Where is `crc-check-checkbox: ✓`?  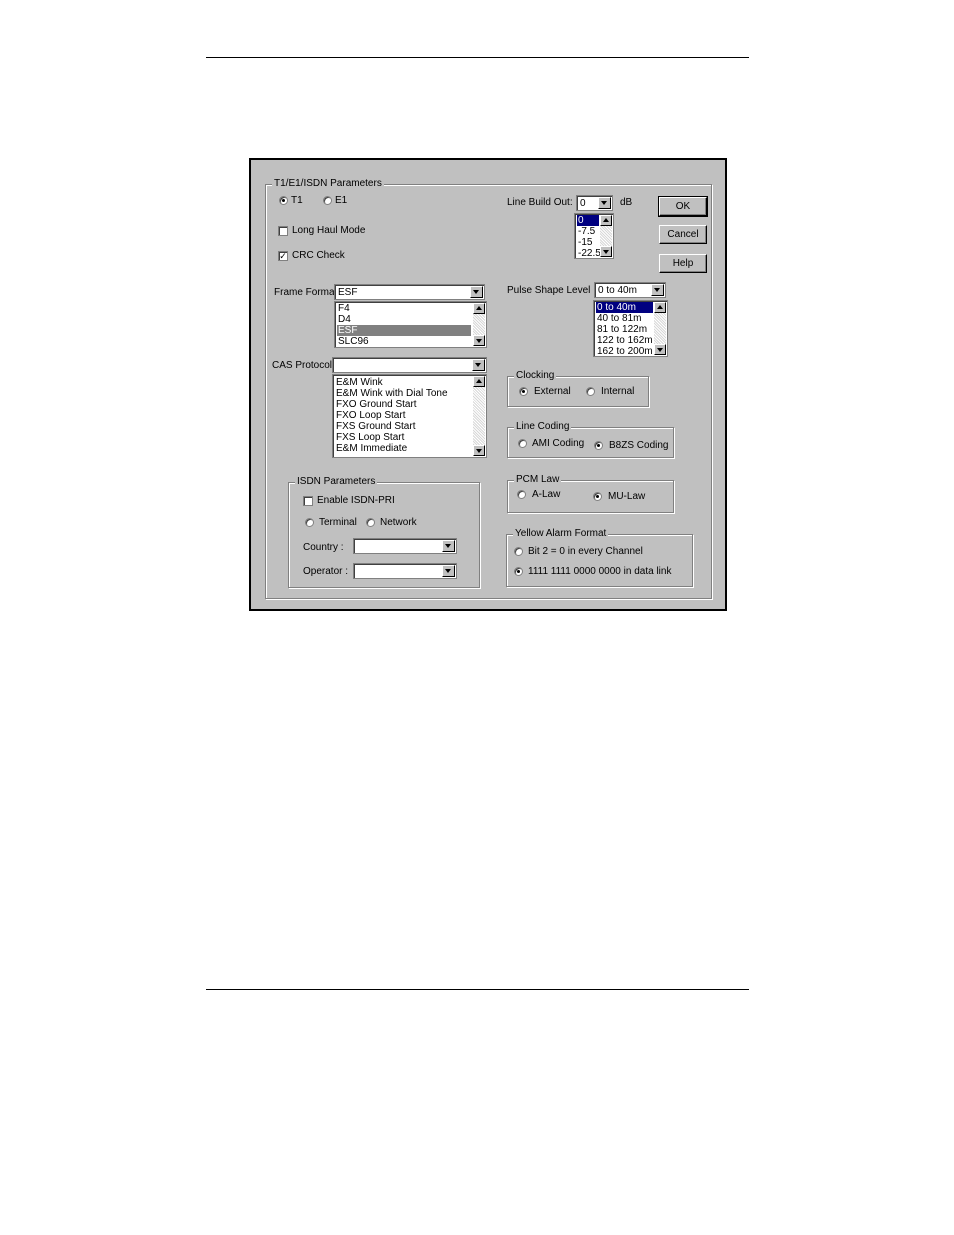
crc-check-checkbox: ✓ is located at coordinates (283, 256).